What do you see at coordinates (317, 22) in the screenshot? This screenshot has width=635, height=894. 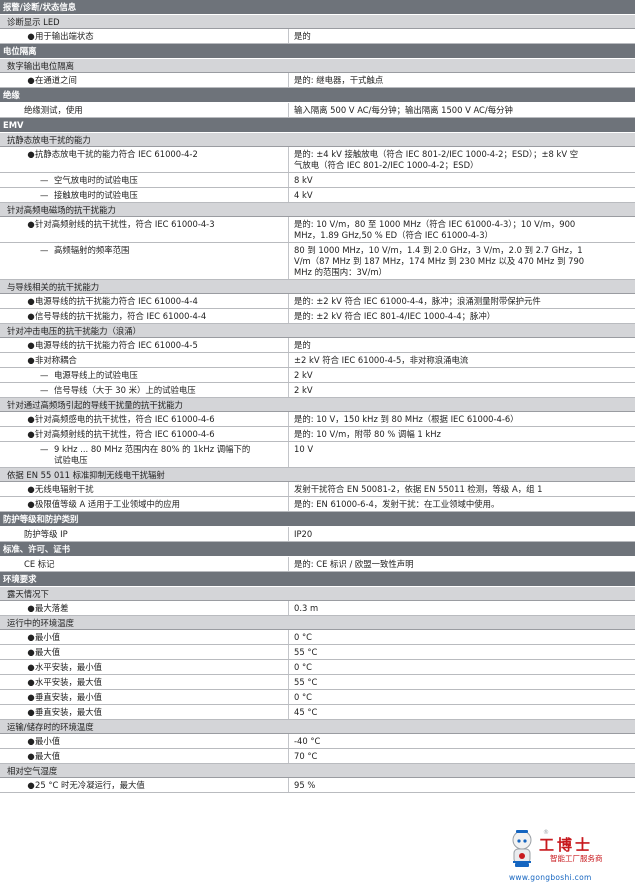 I see `subsection-header: 诊断显示 LED` at bounding box center [317, 22].